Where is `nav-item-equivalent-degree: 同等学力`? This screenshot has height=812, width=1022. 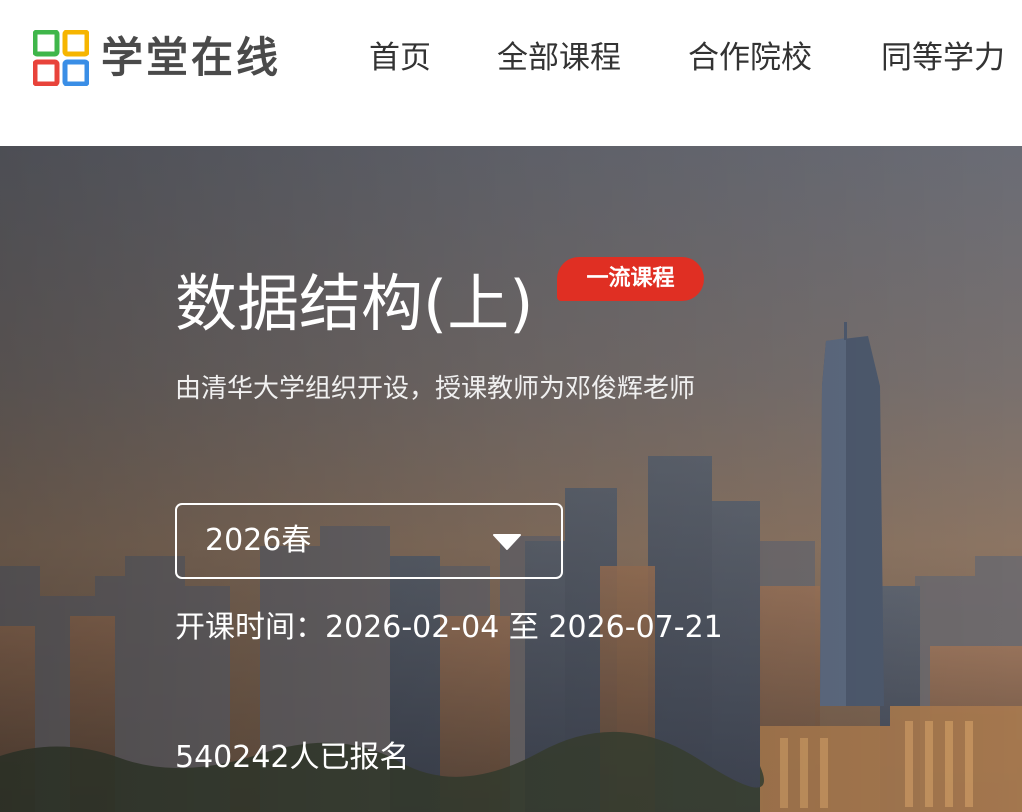 nav-item-equivalent-degree: 同等学力 is located at coordinates (943, 58).